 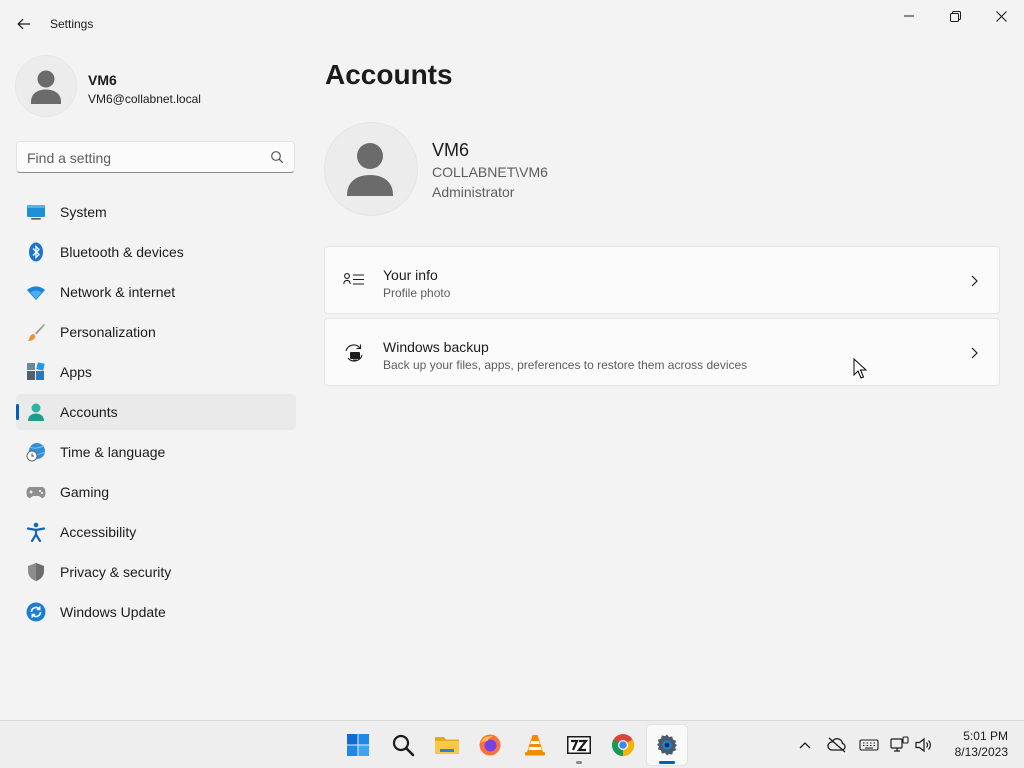 What do you see at coordinates (36, 293) in the screenshot?
I see `wifi-icon` at bounding box center [36, 293].